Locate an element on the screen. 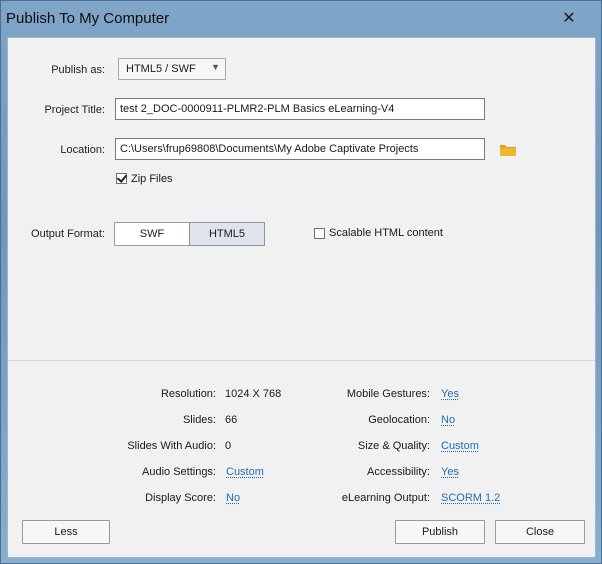  publish-as-label: Publish as: is located at coordinates (78, 70).